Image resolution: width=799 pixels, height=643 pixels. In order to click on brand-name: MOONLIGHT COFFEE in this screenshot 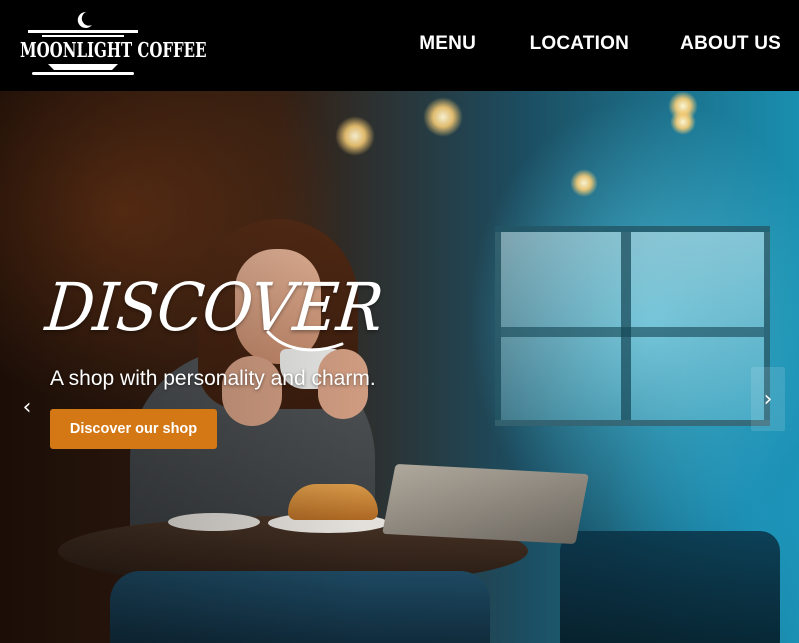, I will do `click(113, 50)`.